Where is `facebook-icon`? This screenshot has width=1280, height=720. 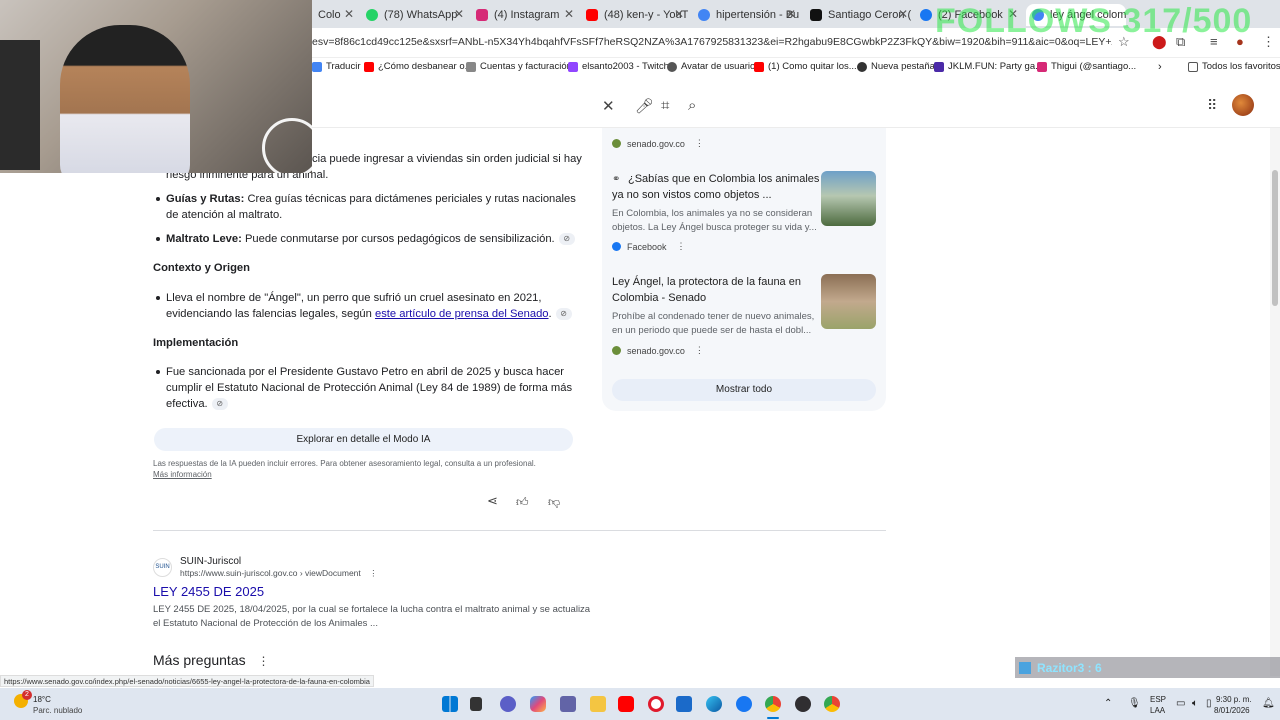 facebook-icon is located at coordinates (744, 704).